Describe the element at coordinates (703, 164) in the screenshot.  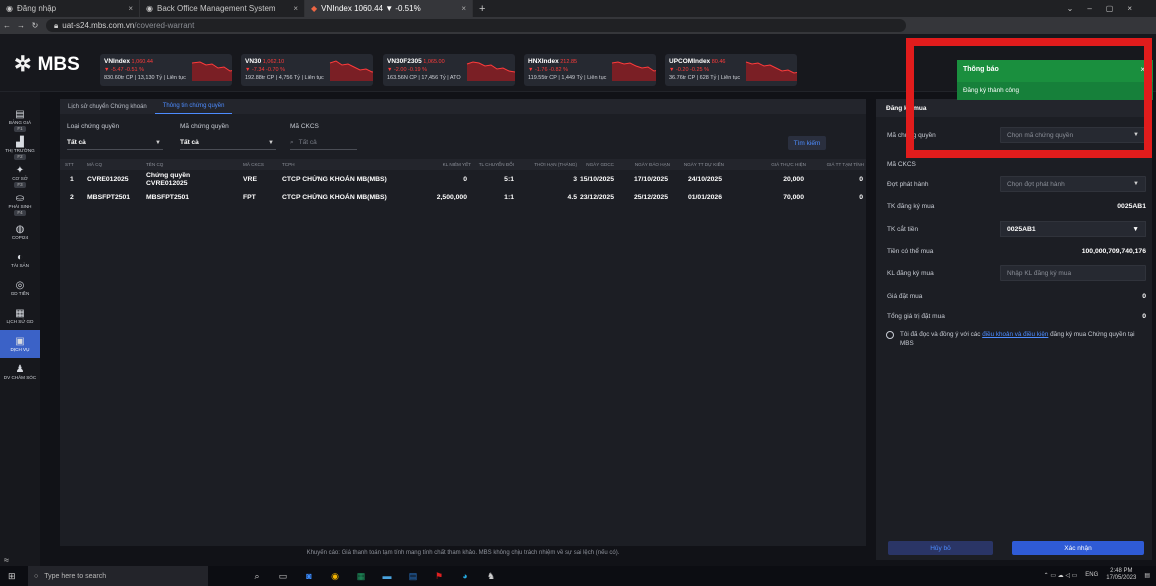
I see `col-settle-date: NGÀY TT DỰ KIẾN` at that location.